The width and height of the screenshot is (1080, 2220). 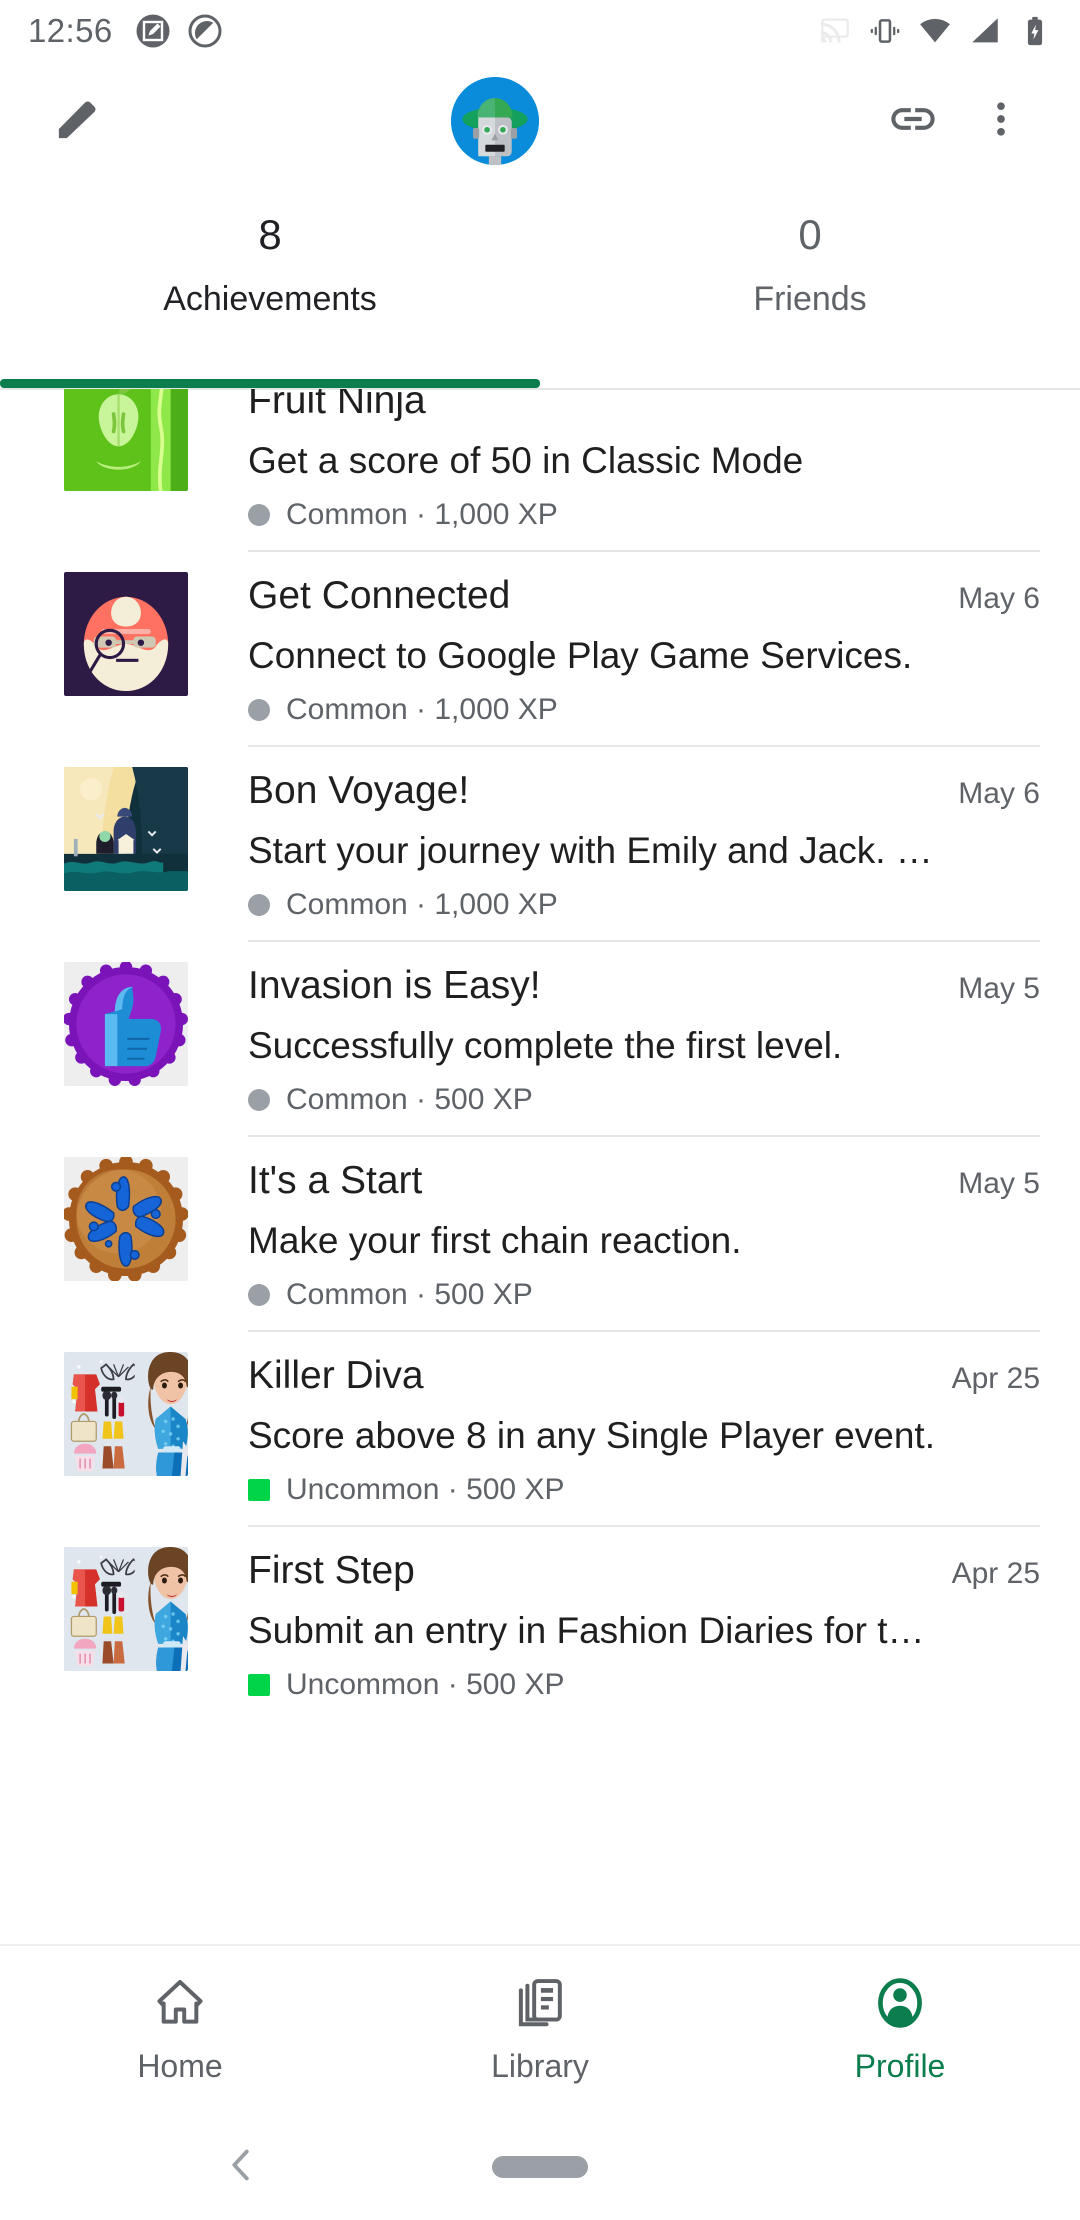 I want to click on app-bar, so click(x=540, y=121).